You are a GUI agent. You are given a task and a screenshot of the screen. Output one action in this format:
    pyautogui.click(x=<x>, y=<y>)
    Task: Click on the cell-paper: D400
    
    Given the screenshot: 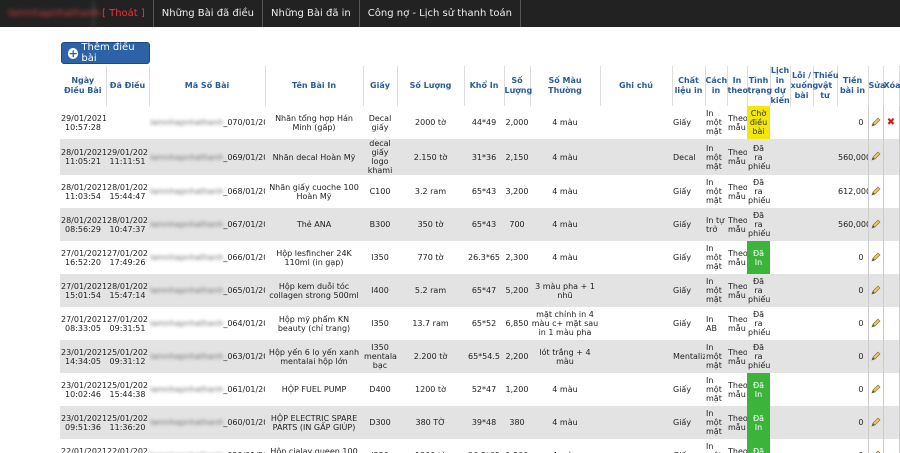 What is the action you would take?
    pyautogui.click(x=380, y=389)
    